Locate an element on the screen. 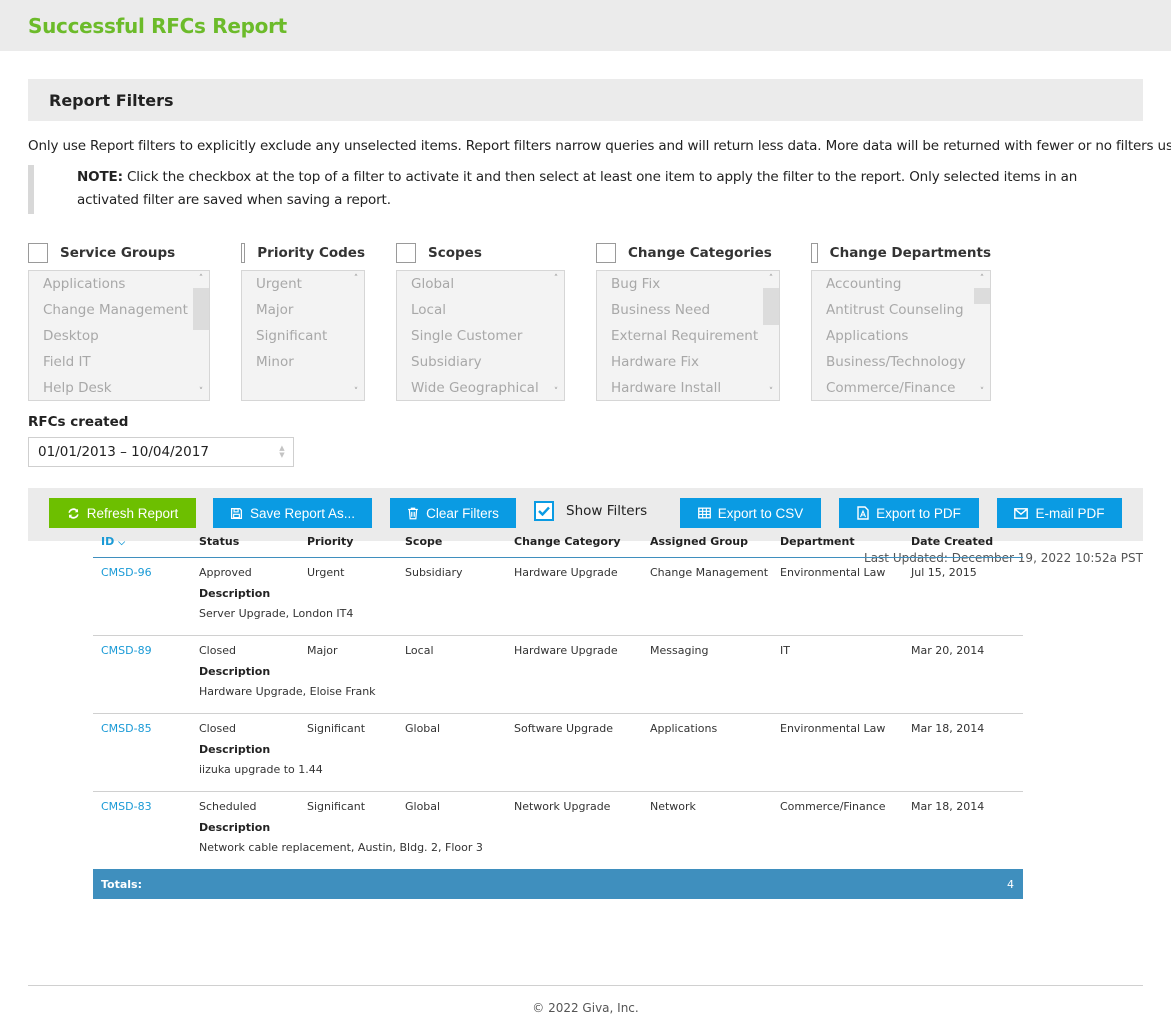 The width and height of the screenshot is (1171, 1031). list-option: Desktop is located at coordinates (119, 336).